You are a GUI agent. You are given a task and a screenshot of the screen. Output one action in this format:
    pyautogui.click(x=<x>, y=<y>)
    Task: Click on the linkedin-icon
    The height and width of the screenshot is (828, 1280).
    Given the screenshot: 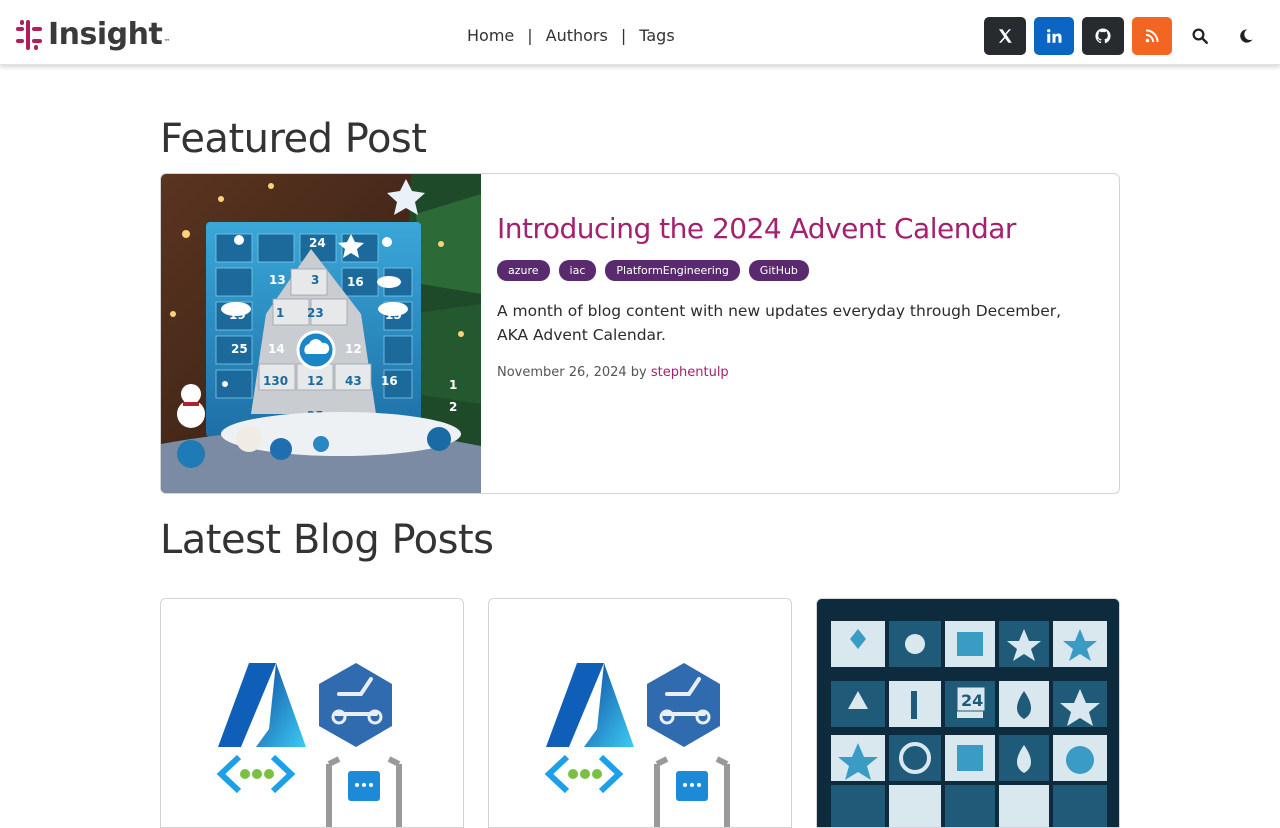 What is the action you would take?
    pyautogui.click(x=1054, y=36)
    